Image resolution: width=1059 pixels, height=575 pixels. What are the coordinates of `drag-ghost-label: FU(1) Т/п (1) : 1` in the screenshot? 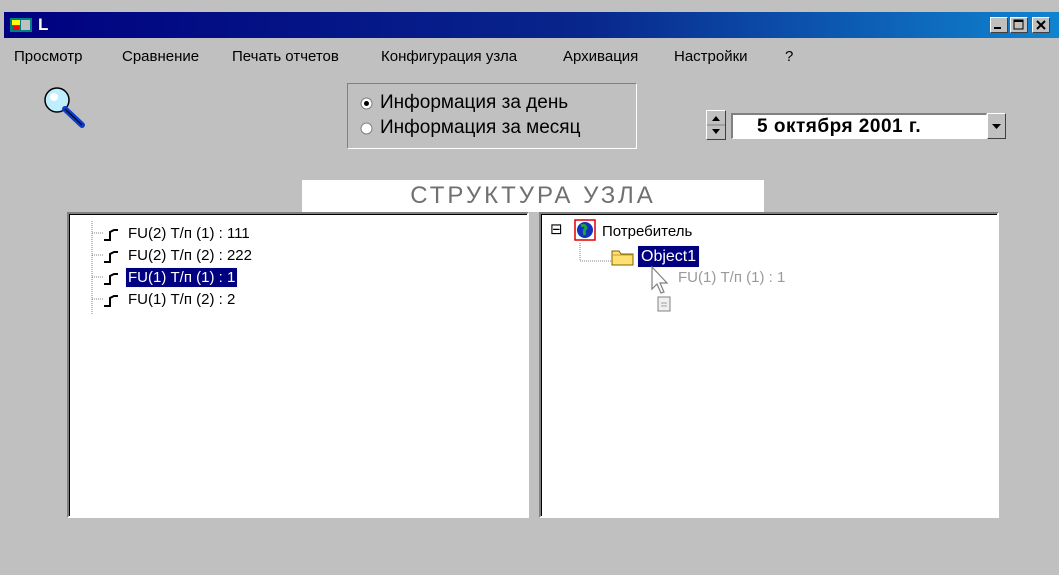 It's located at (732, 277).